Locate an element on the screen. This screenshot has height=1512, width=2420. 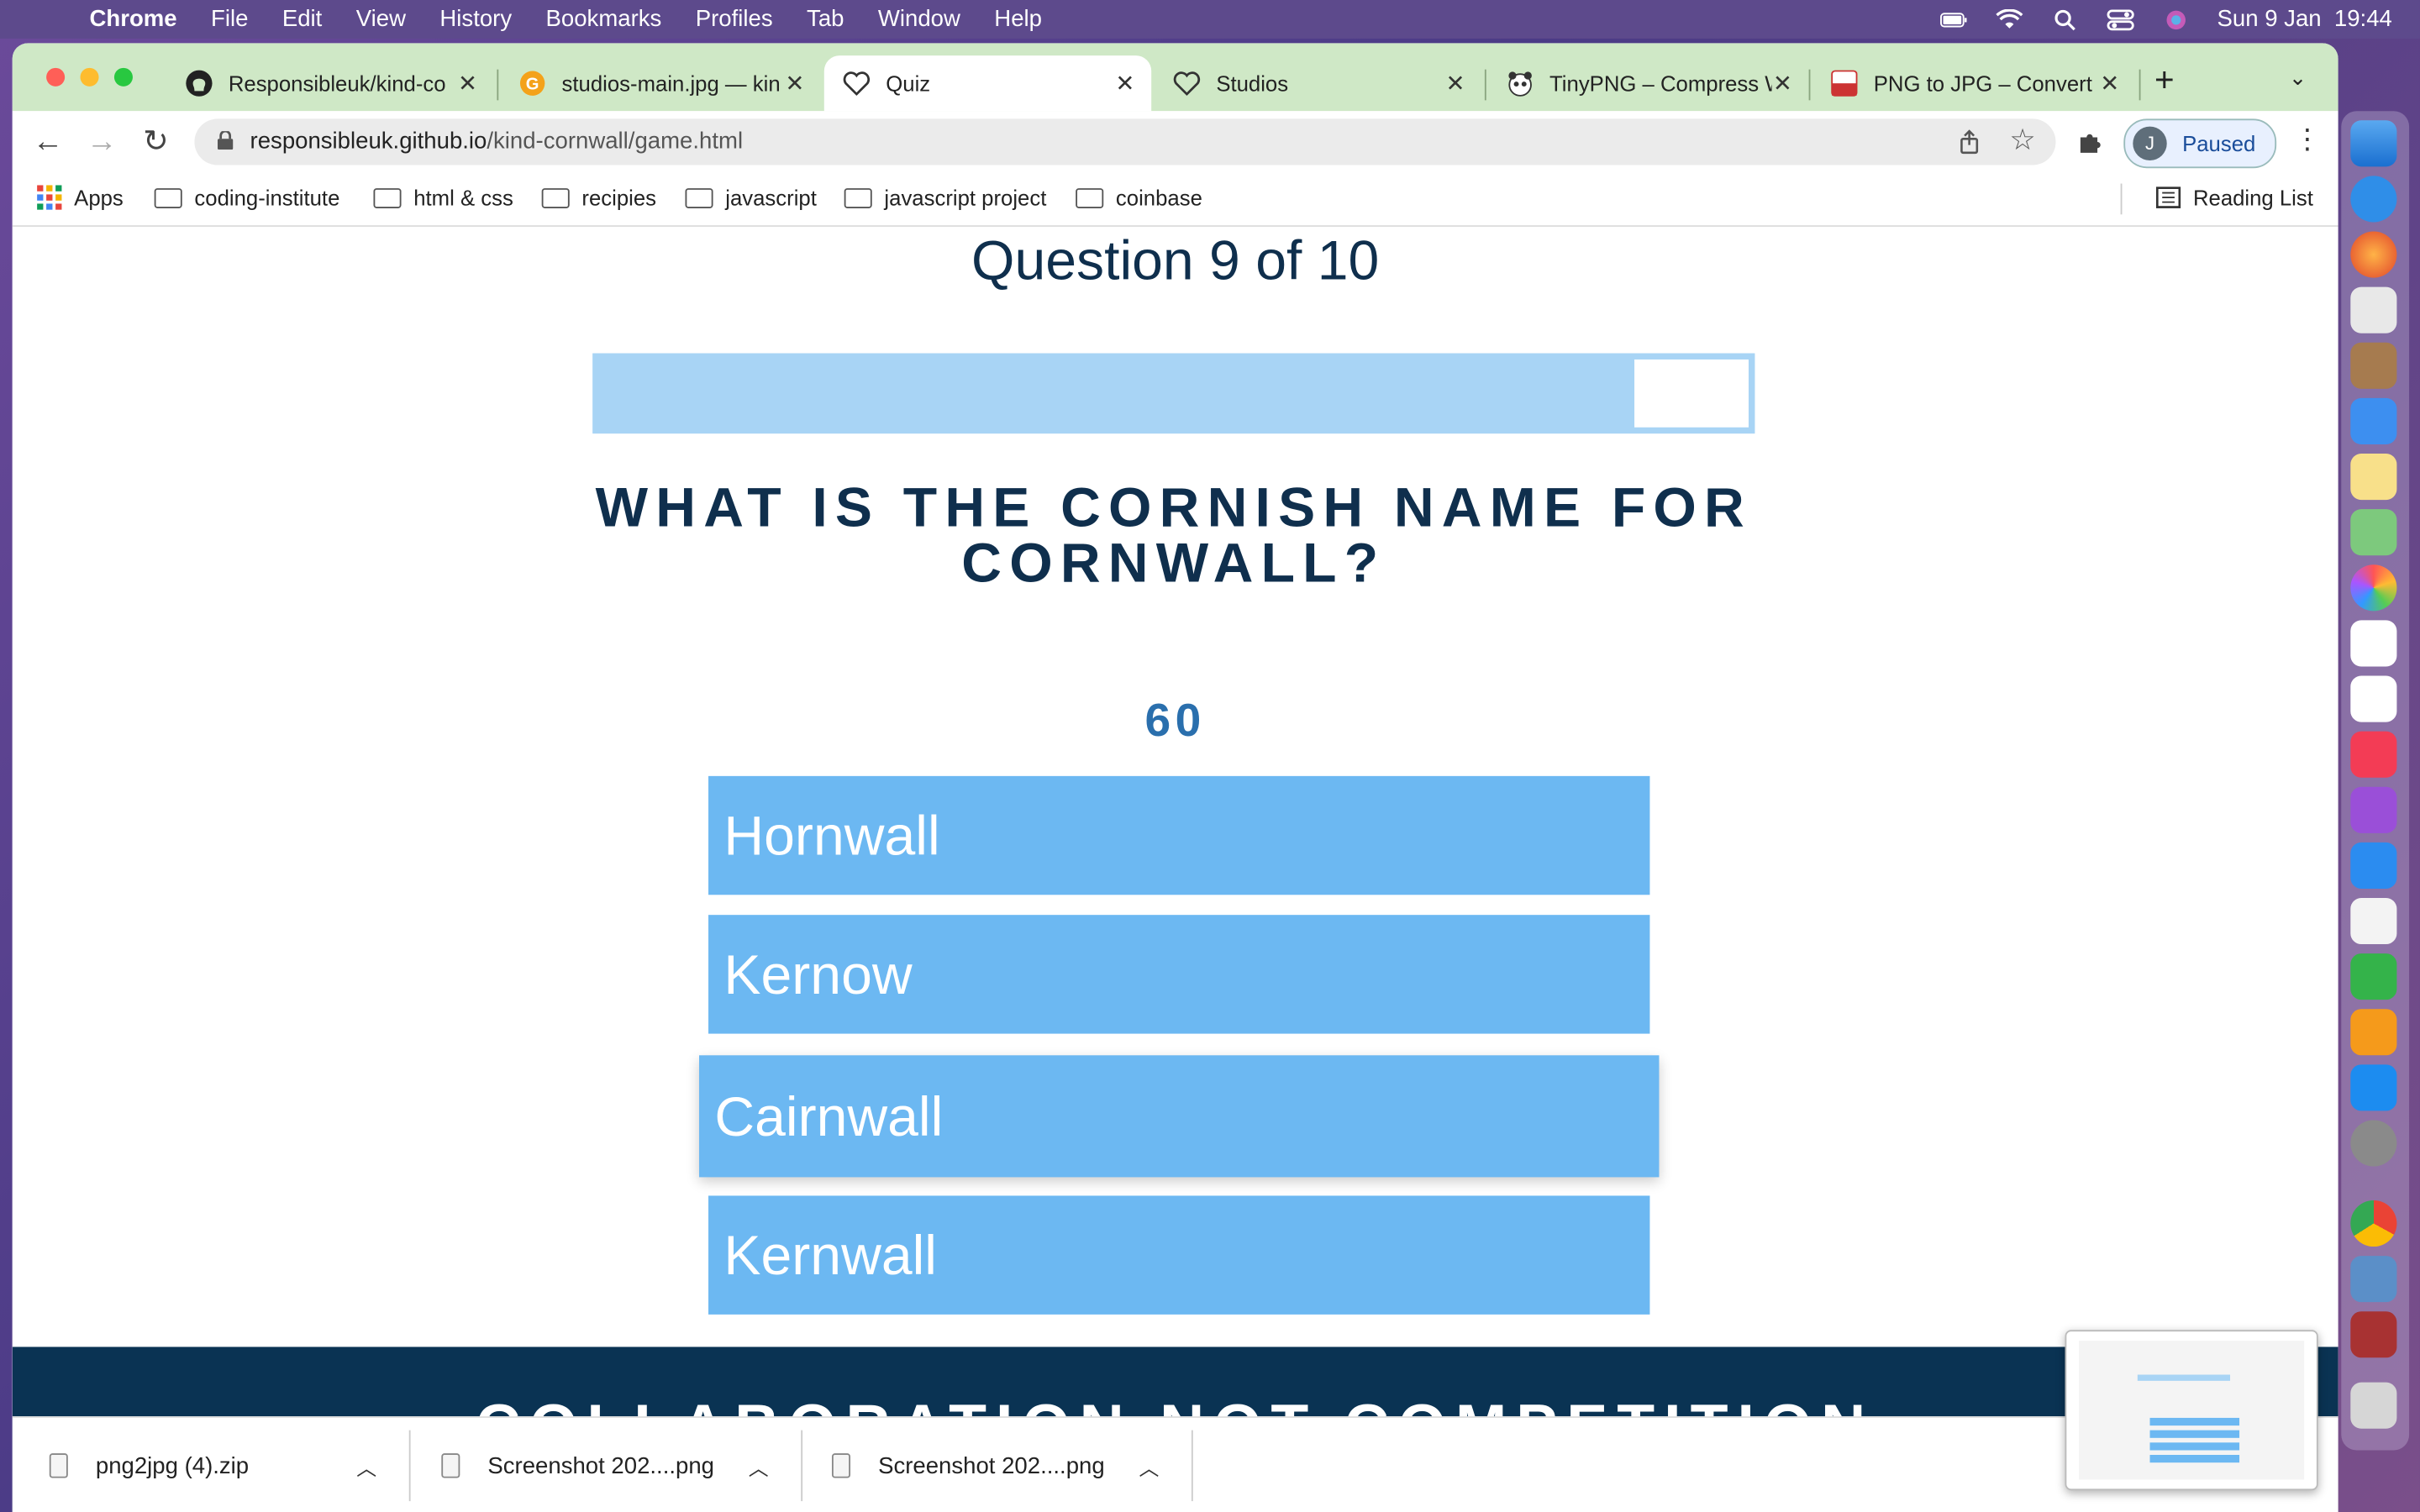
trash-icon is located at coordinates (2373, 1405).